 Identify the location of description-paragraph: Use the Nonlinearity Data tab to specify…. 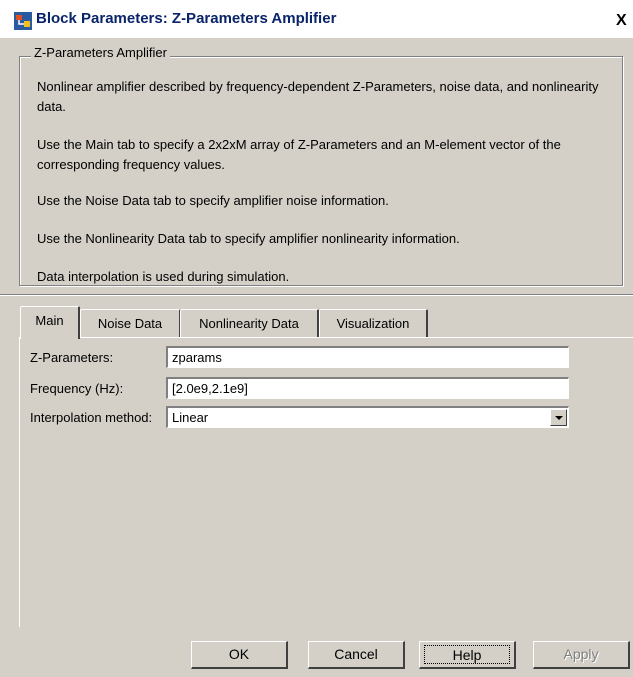
(248, 238).